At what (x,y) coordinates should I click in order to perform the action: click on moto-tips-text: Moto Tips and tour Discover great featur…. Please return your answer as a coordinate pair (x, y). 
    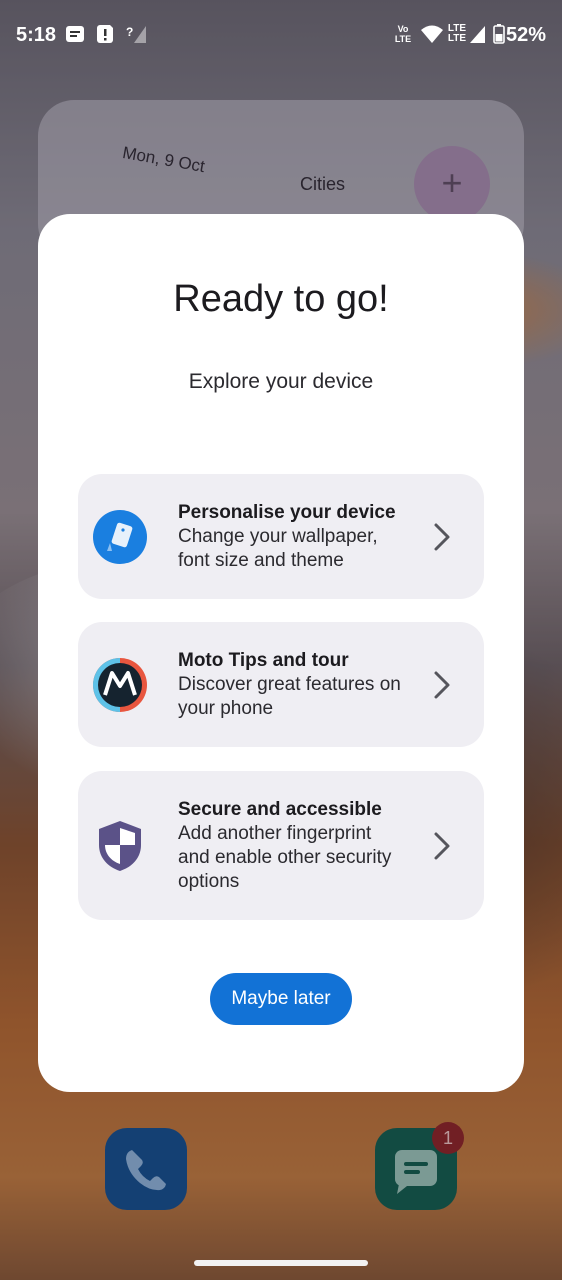
    Looking at the image, I should click on (292, 685).